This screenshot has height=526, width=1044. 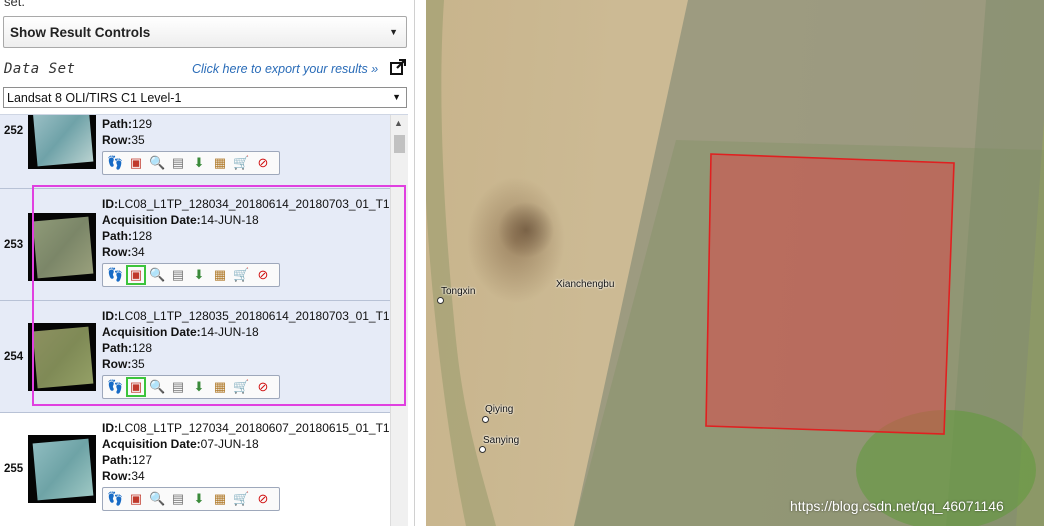 I want to click on path-value: 127, so click(x=142, y=460).